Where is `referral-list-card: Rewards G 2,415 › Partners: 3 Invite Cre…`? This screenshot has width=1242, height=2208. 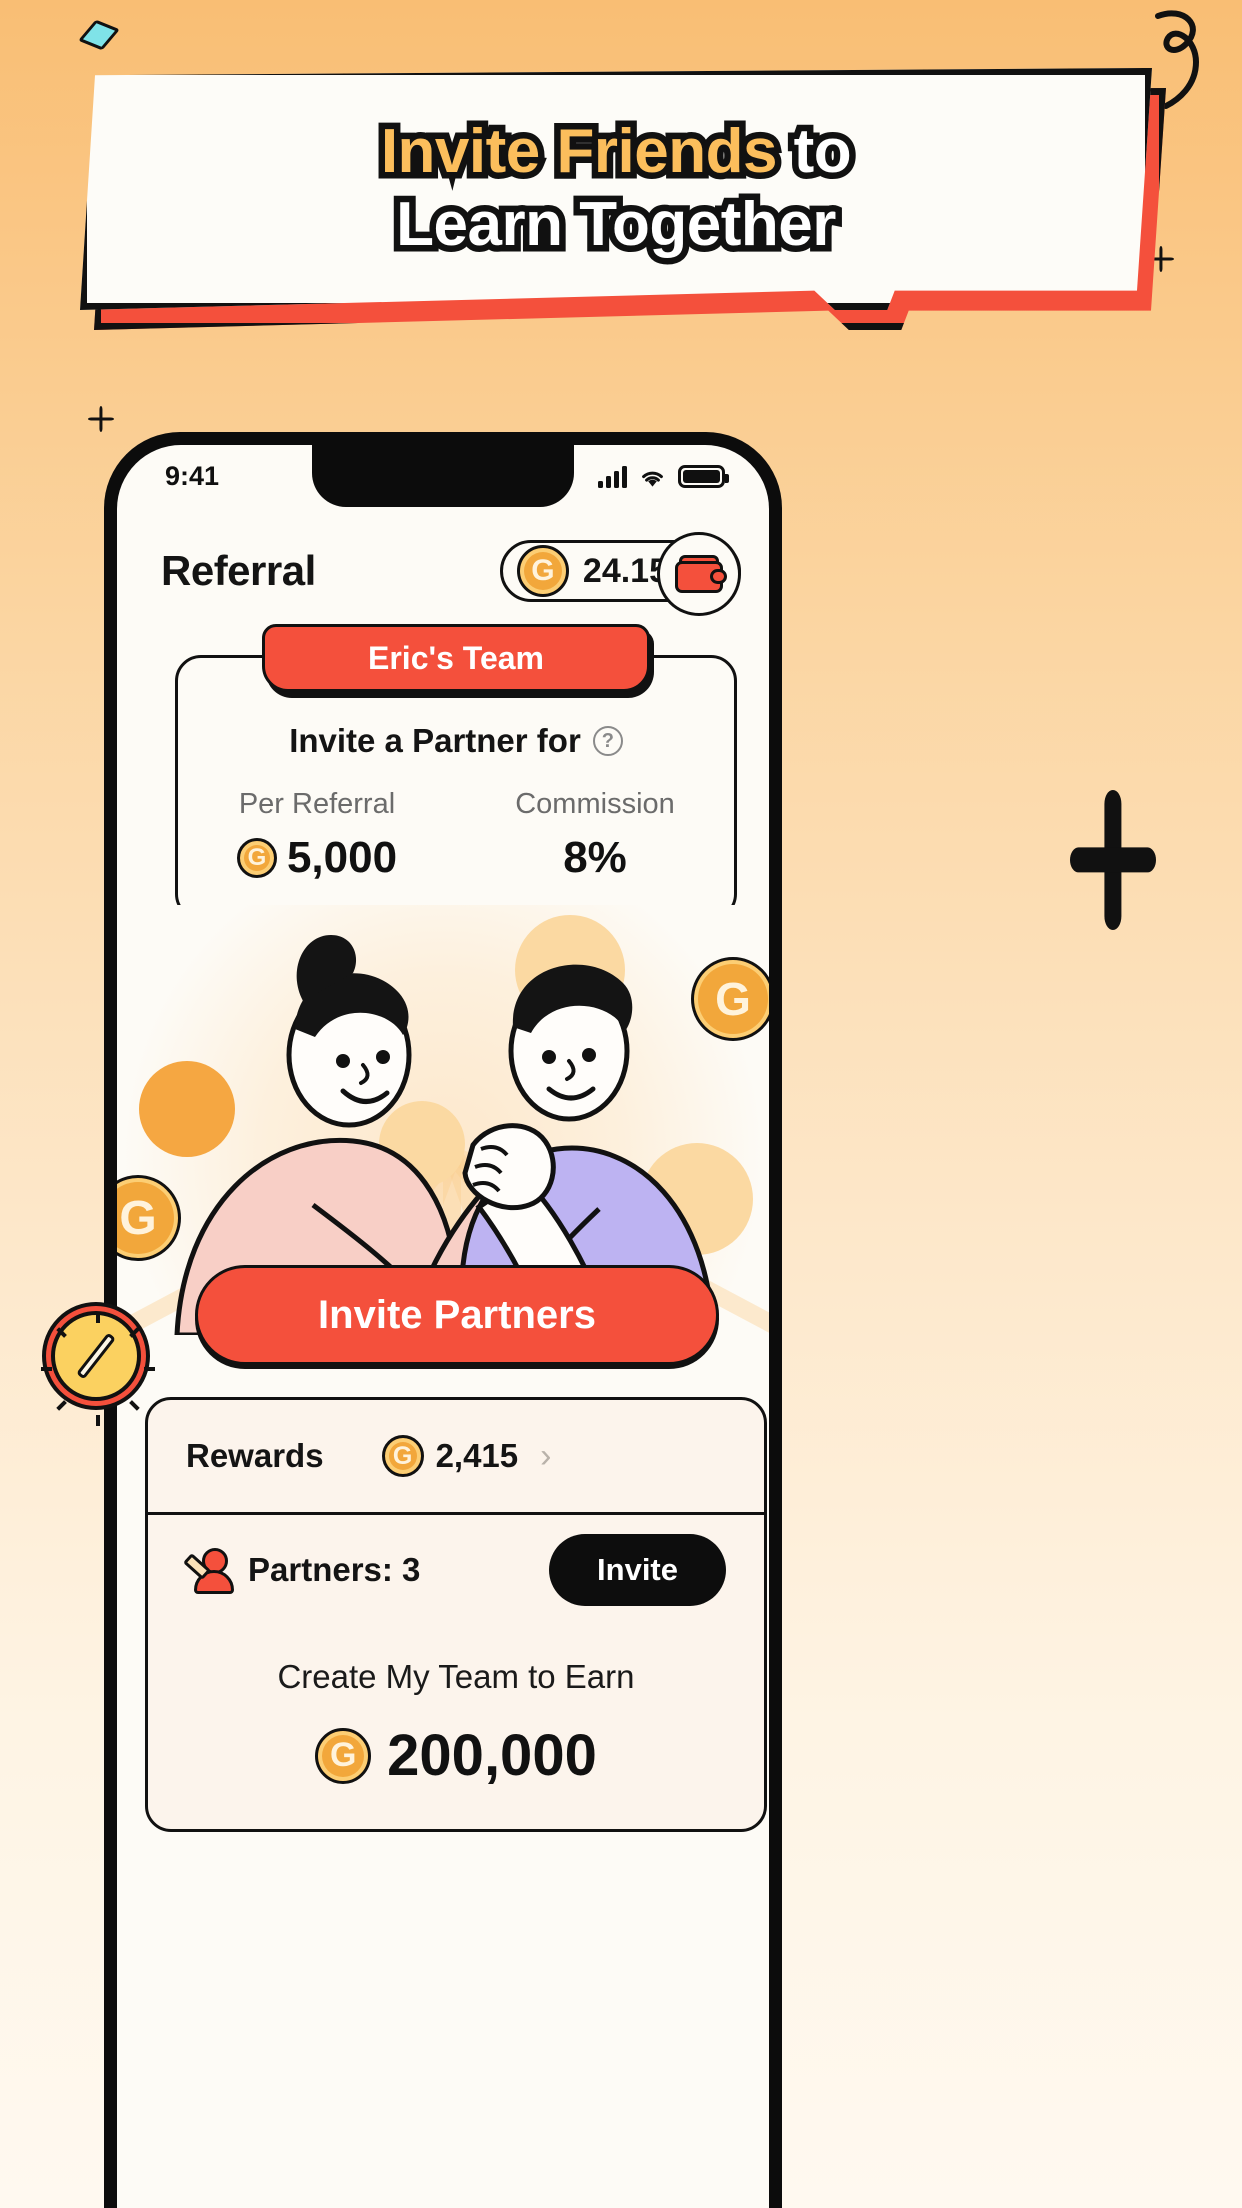 referral-list-card: Rewards G 2,415 › Partners: 3 Invite Cre… is located at coordinates (456, 1614).